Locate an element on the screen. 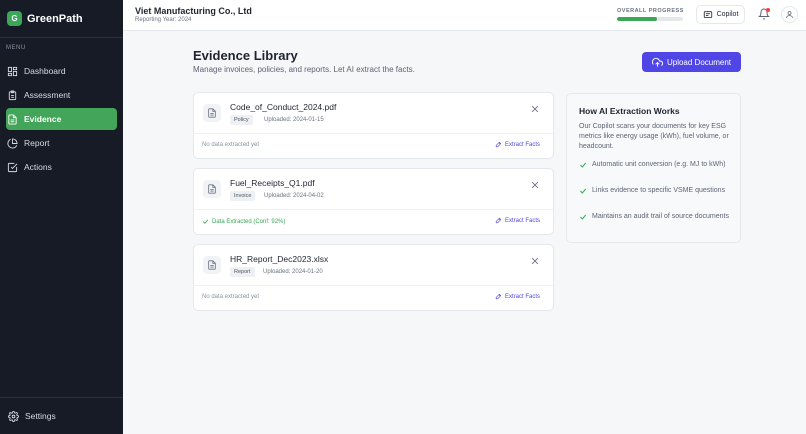 The image size is (806, 434). document-upload-date: Uploaded: 2024-01-15 is located at coordinates (294, 120).